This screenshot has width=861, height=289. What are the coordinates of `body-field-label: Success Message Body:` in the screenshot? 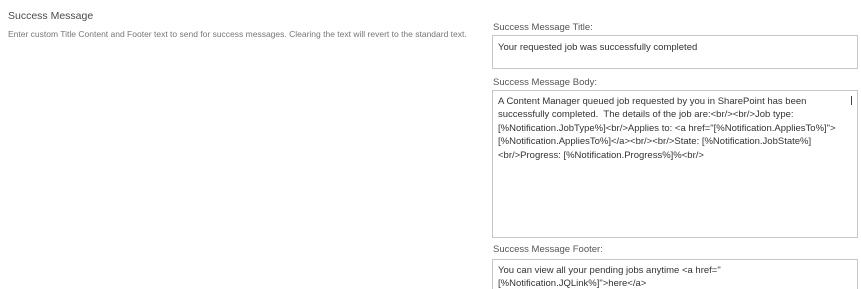 It's located at (545, 82).